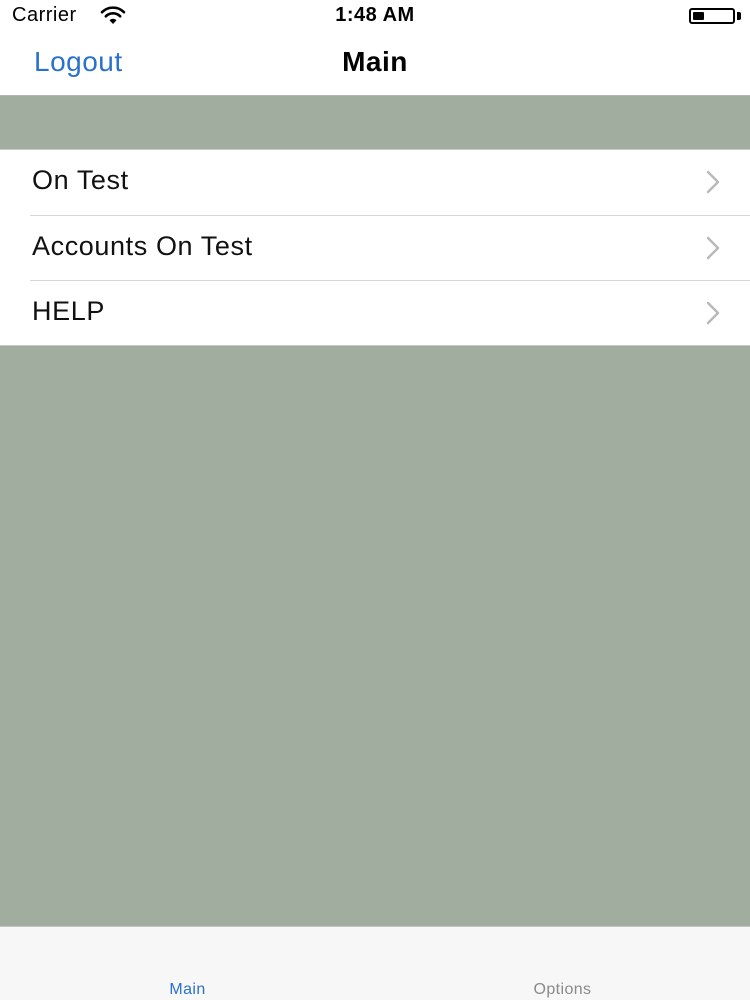 The height and width of the screenshot is (1000, 750). What do you see at coordinates (142, 246) in the screenshot?
I see `menu-item-label: Accounts On Test` at bounding box center [142, 246].